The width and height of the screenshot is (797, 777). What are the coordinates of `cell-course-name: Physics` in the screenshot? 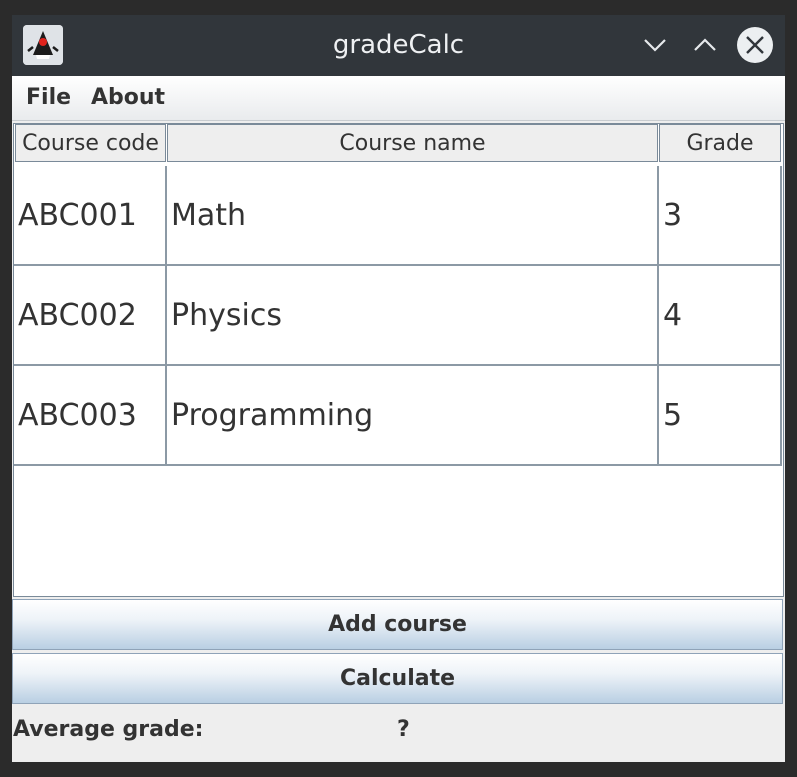 It's located at (413, 316).